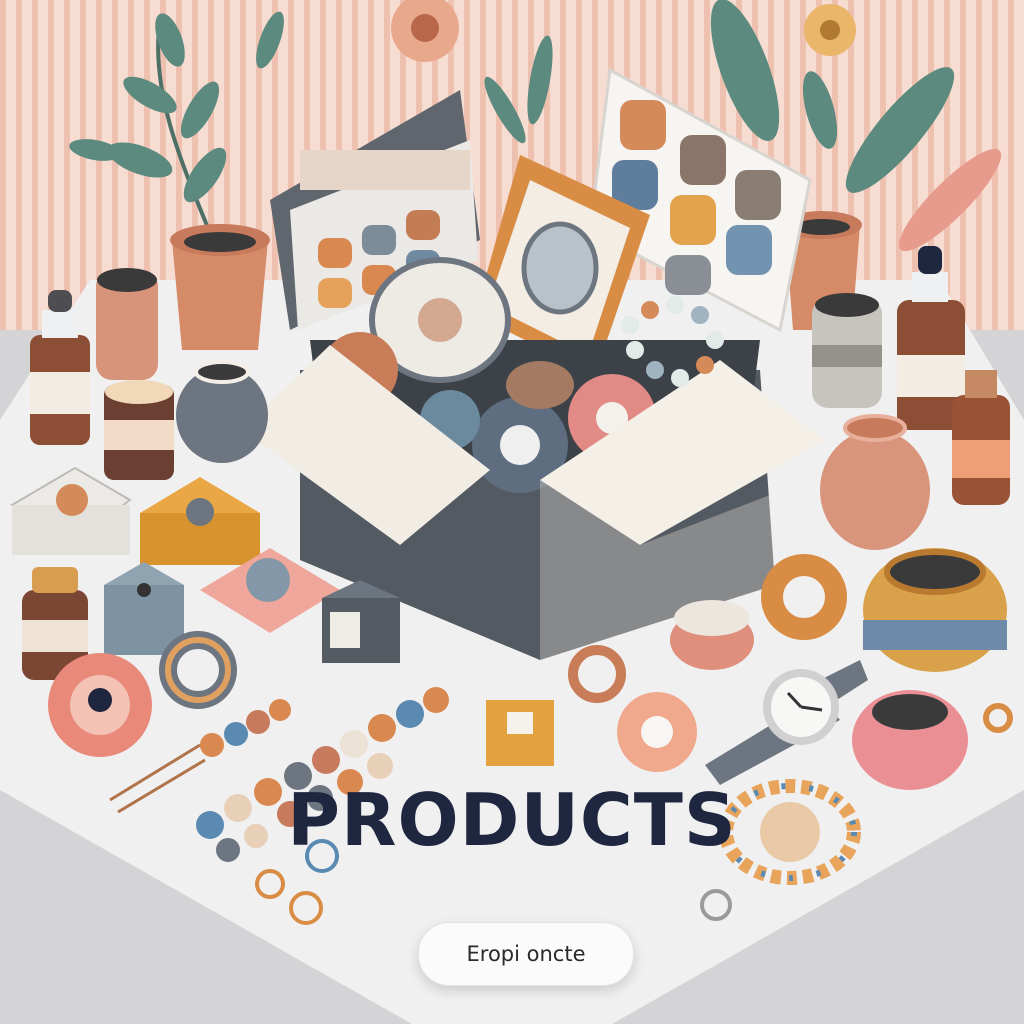 The width and height of the screenshot is (1024, 1024). What do you see at coordinates (712, 635) in the screenshot?
I see `cylinder-icon` at bounding box center [712, 635].